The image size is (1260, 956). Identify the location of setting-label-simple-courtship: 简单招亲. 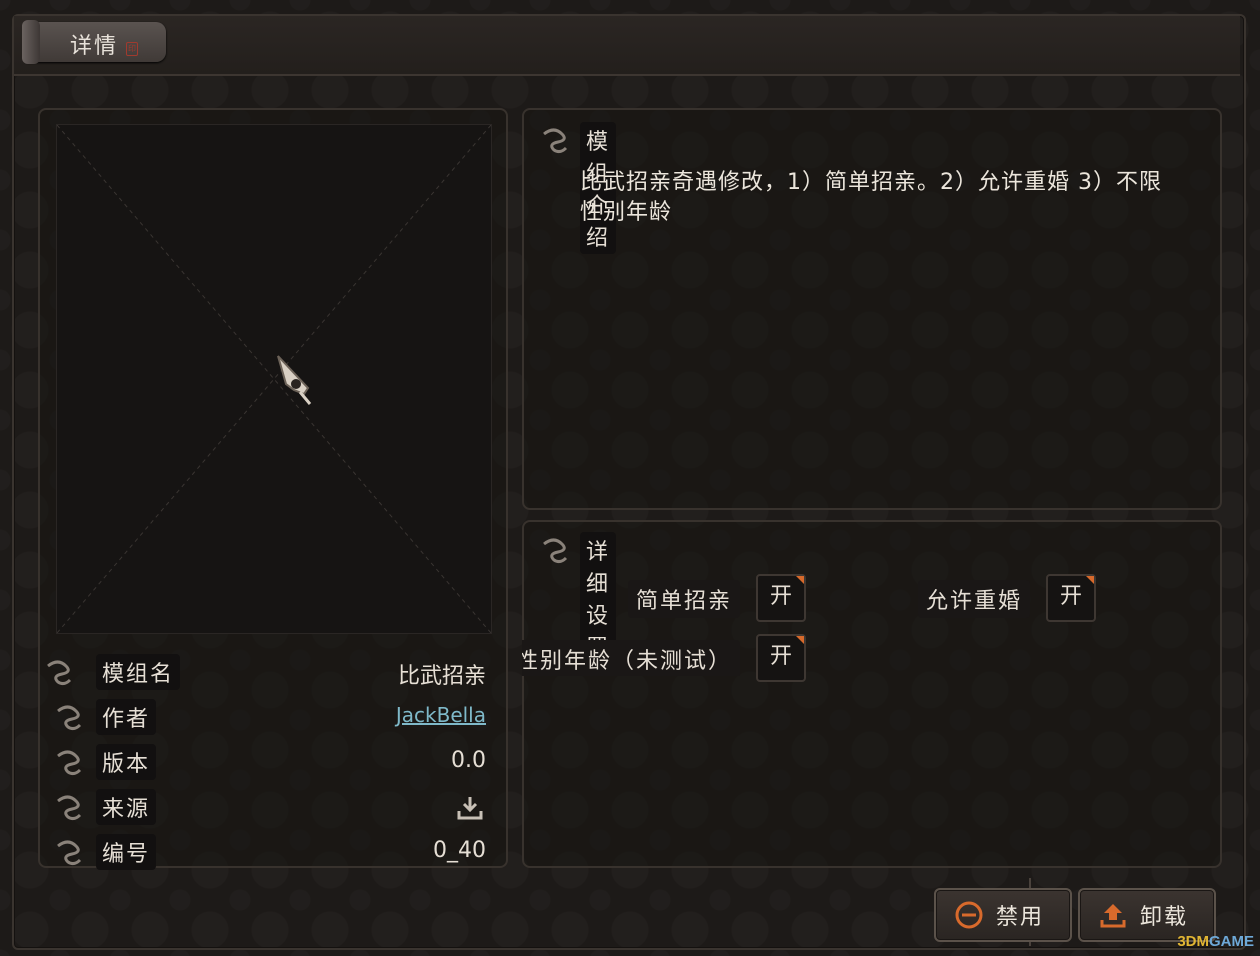
(684, 599).